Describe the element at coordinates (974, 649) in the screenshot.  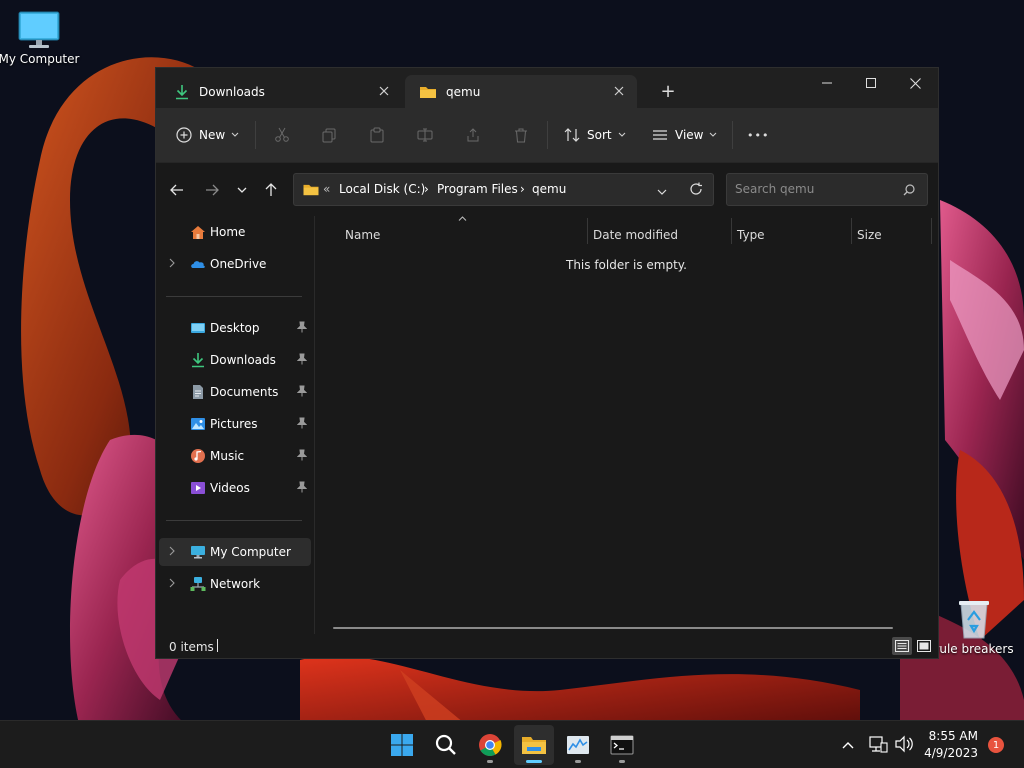
I see `desktop-icon-label: rule breakers` at that location.